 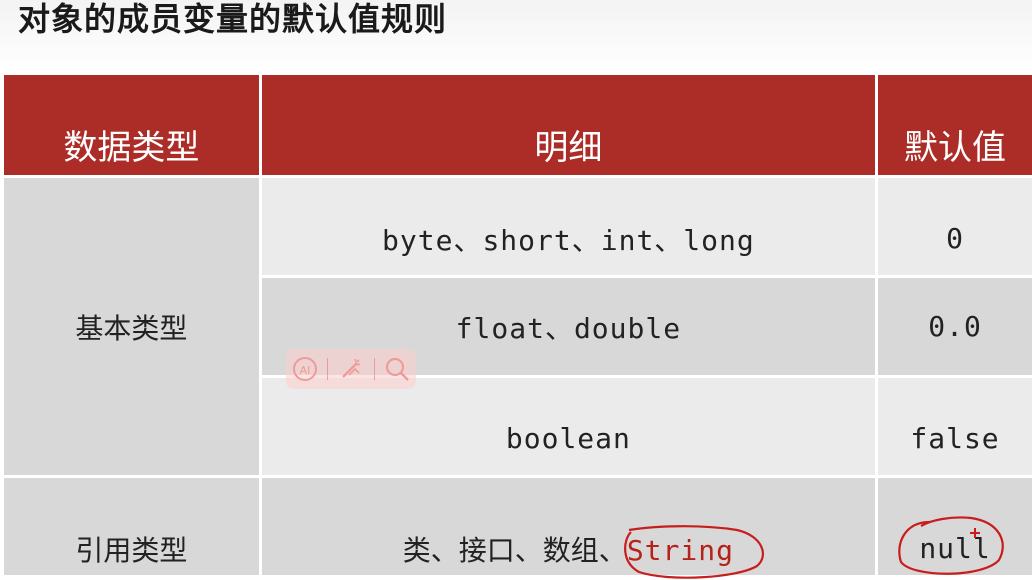 I want to click on detail-text: 类、接口、数组、String, so click(x=583, y=551).